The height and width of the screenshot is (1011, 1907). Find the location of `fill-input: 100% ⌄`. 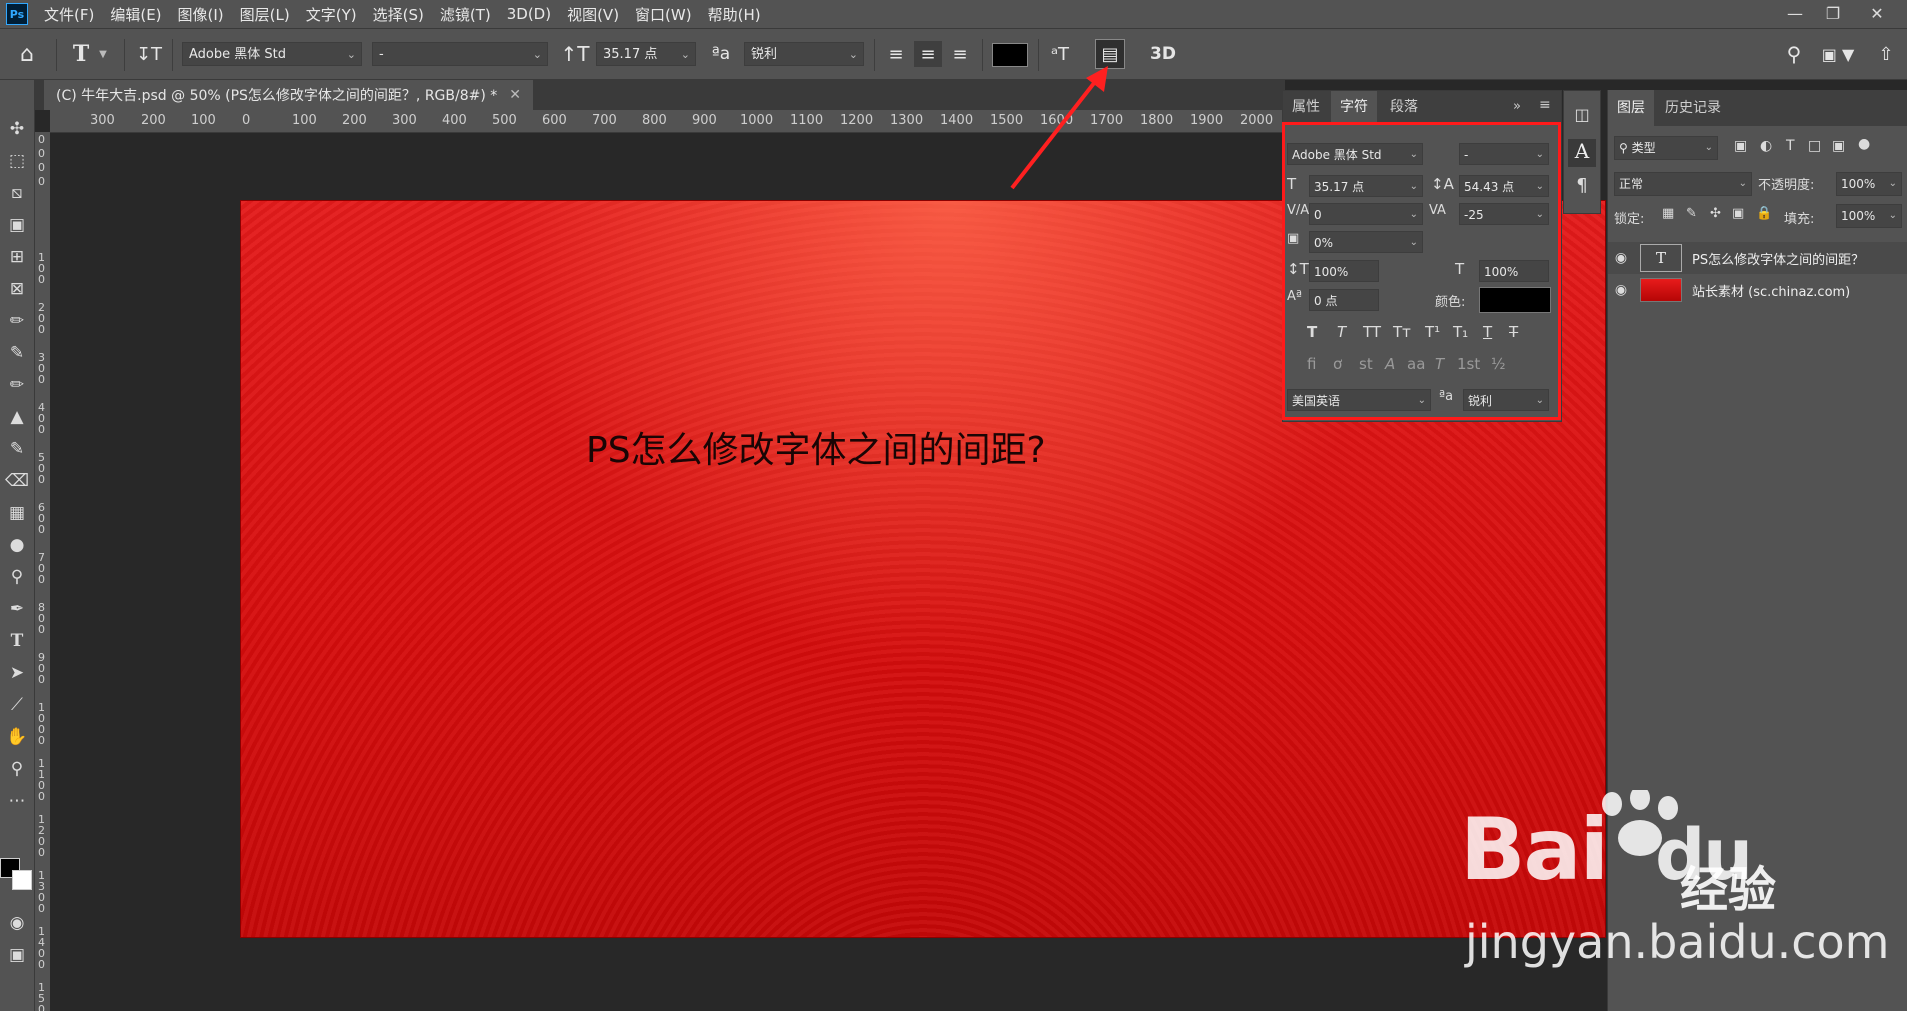

fill-input: 100% ⌄ is located at coordinates (1869, 216).